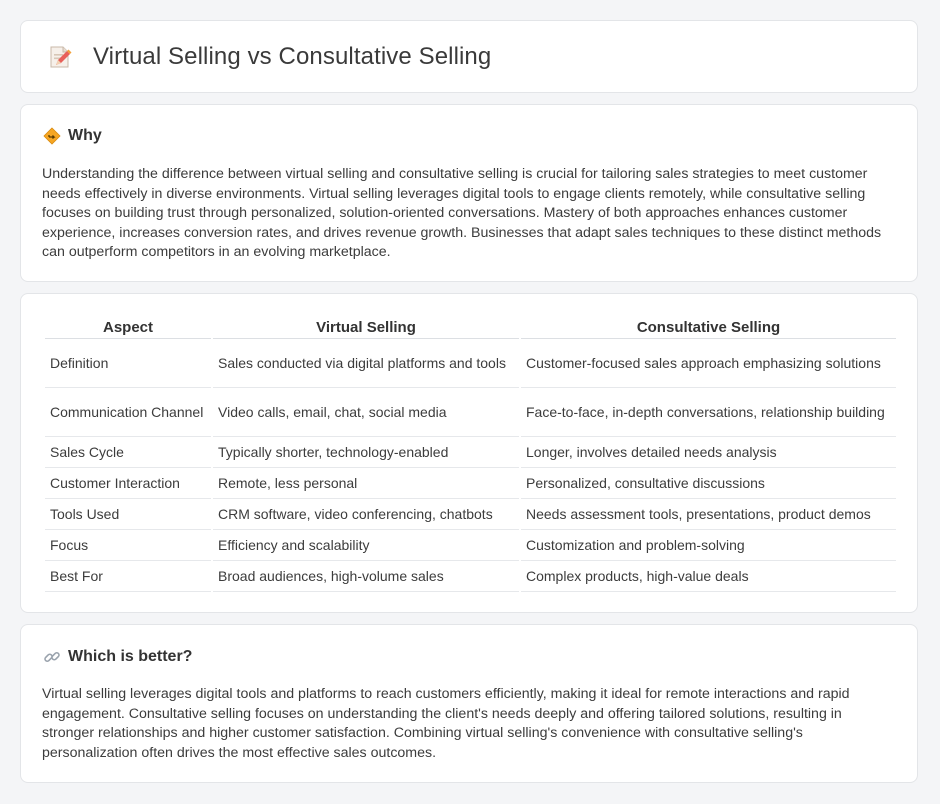  I want to click on title-row: Virtual Selling vs Consultative Selling, so click(269, 57).